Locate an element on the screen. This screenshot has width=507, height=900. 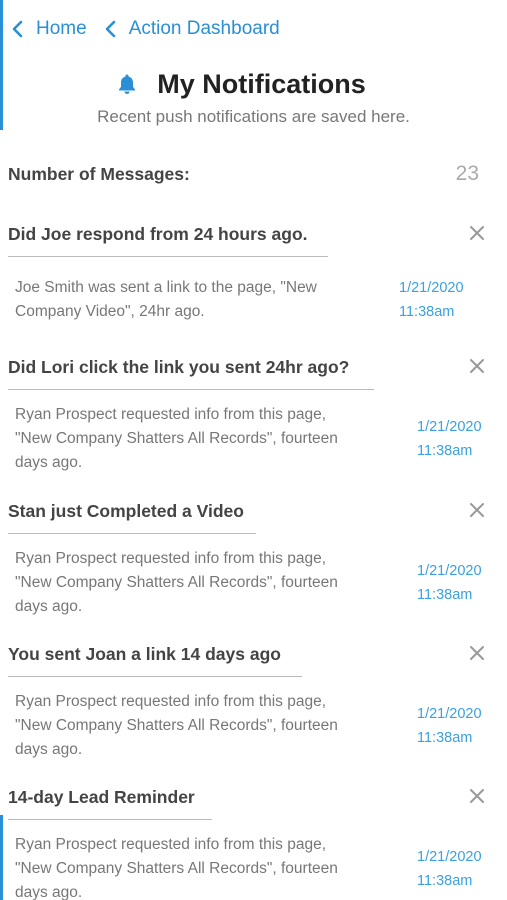
notification-title: Did Joe respond from 24 hours ago. is located at coordinates (158, 233).